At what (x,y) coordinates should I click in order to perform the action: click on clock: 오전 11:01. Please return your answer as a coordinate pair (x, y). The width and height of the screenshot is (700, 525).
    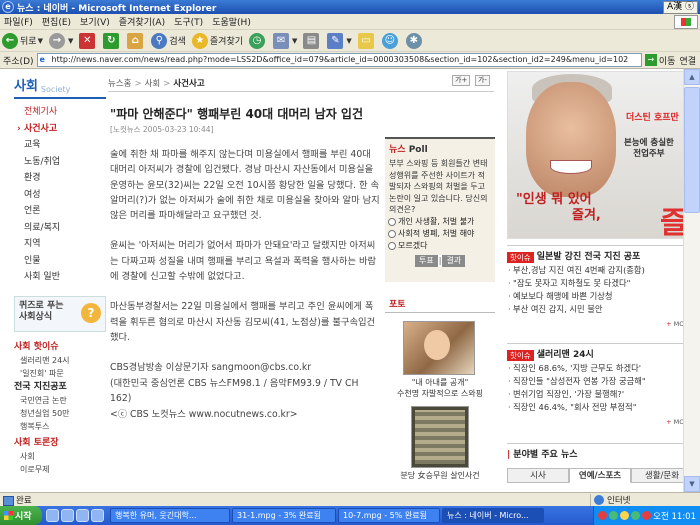
    Looking at the image, I should click on (674, 516).